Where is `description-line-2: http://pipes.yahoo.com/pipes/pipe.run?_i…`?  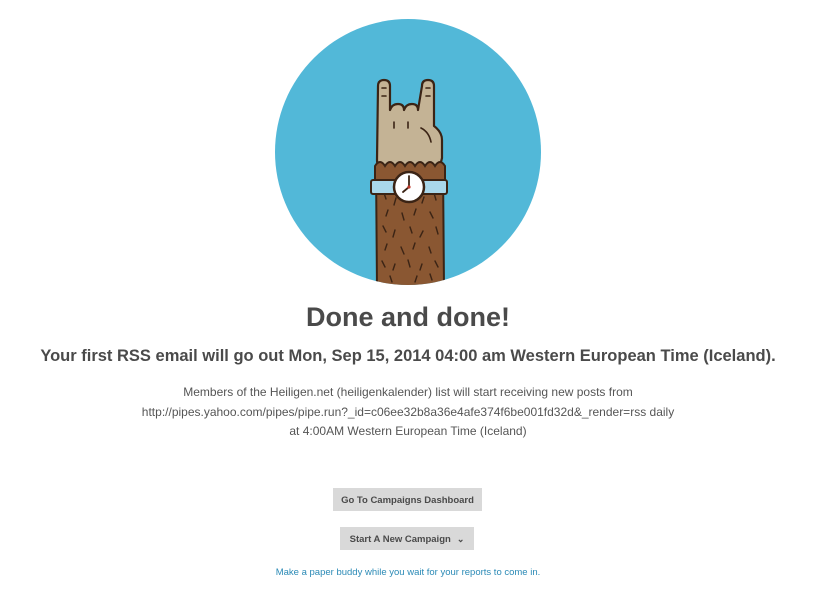 description-line-2: http://pipes.yahoo.com/pipes/pipe.run?_i… is located at coordinates (408, 411).